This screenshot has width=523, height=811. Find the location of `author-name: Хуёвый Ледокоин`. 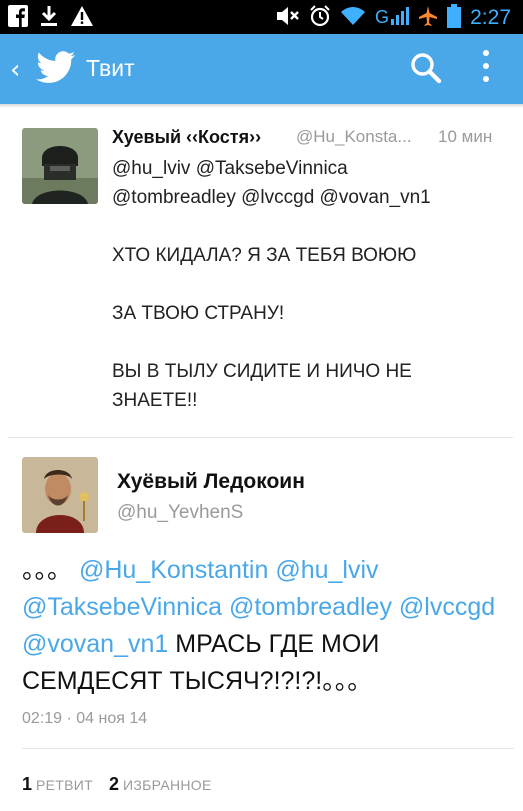

author-name: Хуёвый Ледокоин is located at coordinates (211, 482).